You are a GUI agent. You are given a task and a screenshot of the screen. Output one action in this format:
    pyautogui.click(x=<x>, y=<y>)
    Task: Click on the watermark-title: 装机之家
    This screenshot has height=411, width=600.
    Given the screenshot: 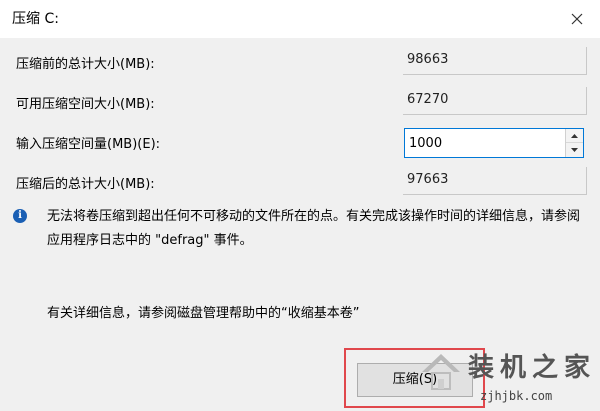 What is the action you would take?
    pyautogui.click(x=532, y=368)
    